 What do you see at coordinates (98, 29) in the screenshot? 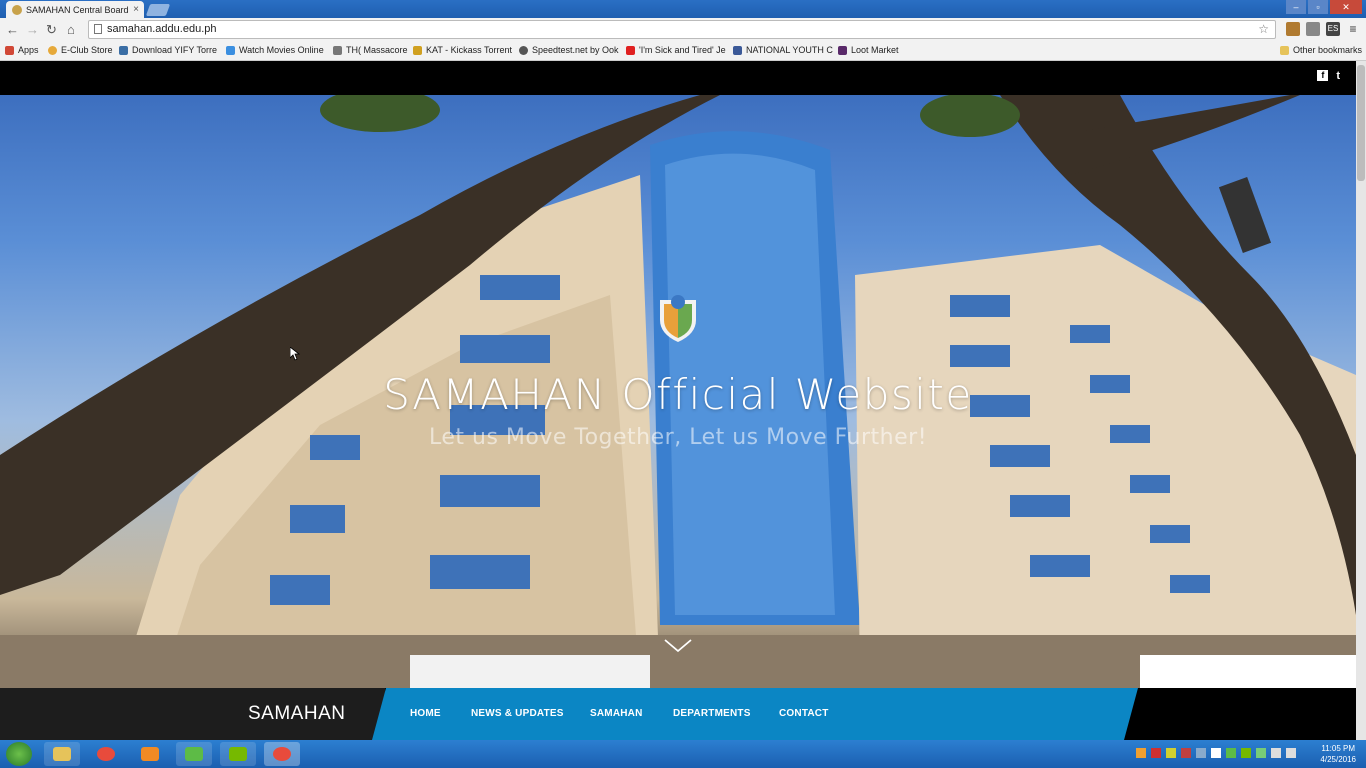
I see `page-icon` at bounding box center [98, 29].